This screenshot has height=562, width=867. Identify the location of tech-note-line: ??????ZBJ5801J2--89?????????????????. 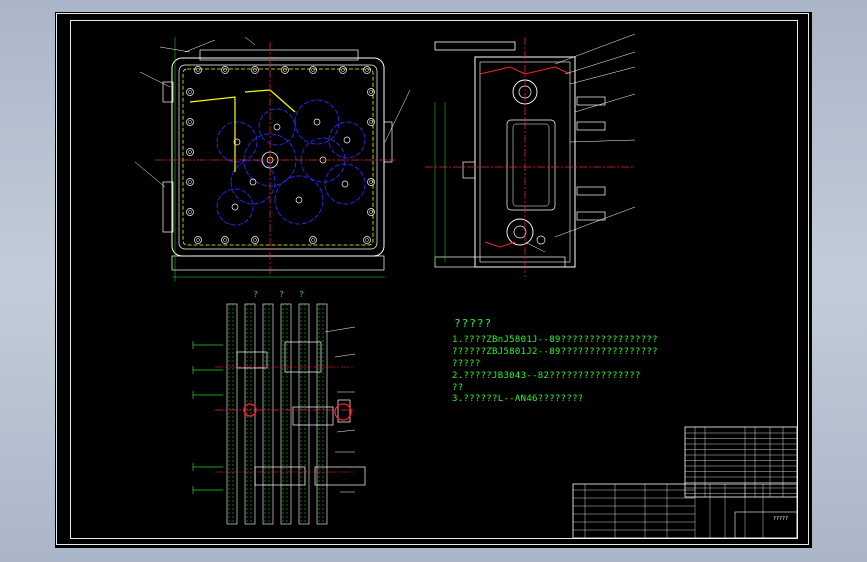
(555, 352).